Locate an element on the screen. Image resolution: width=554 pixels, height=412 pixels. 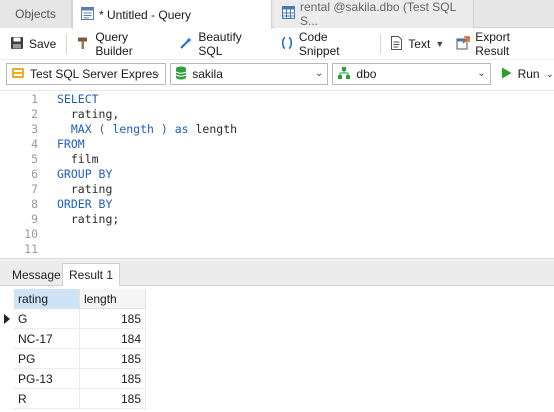
code-text: film is located at coordinates (78, 159).